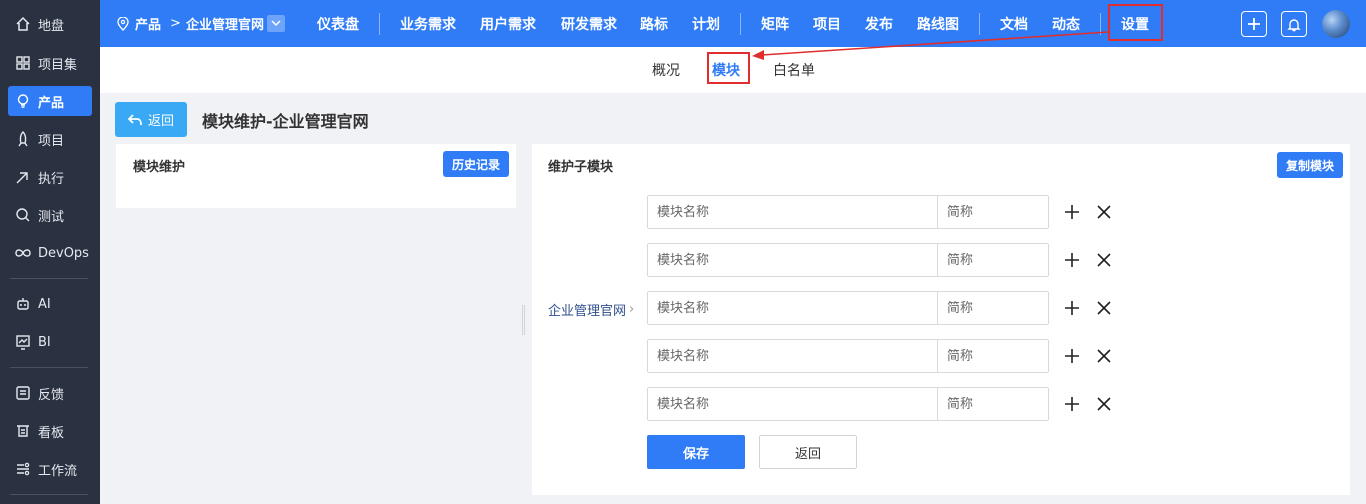 The width and height of the screenshot is (1366, 504). Describe the element at coordinates (794, 70) in the screenshot. I see `tab-whitelist: 白名单` at that location.